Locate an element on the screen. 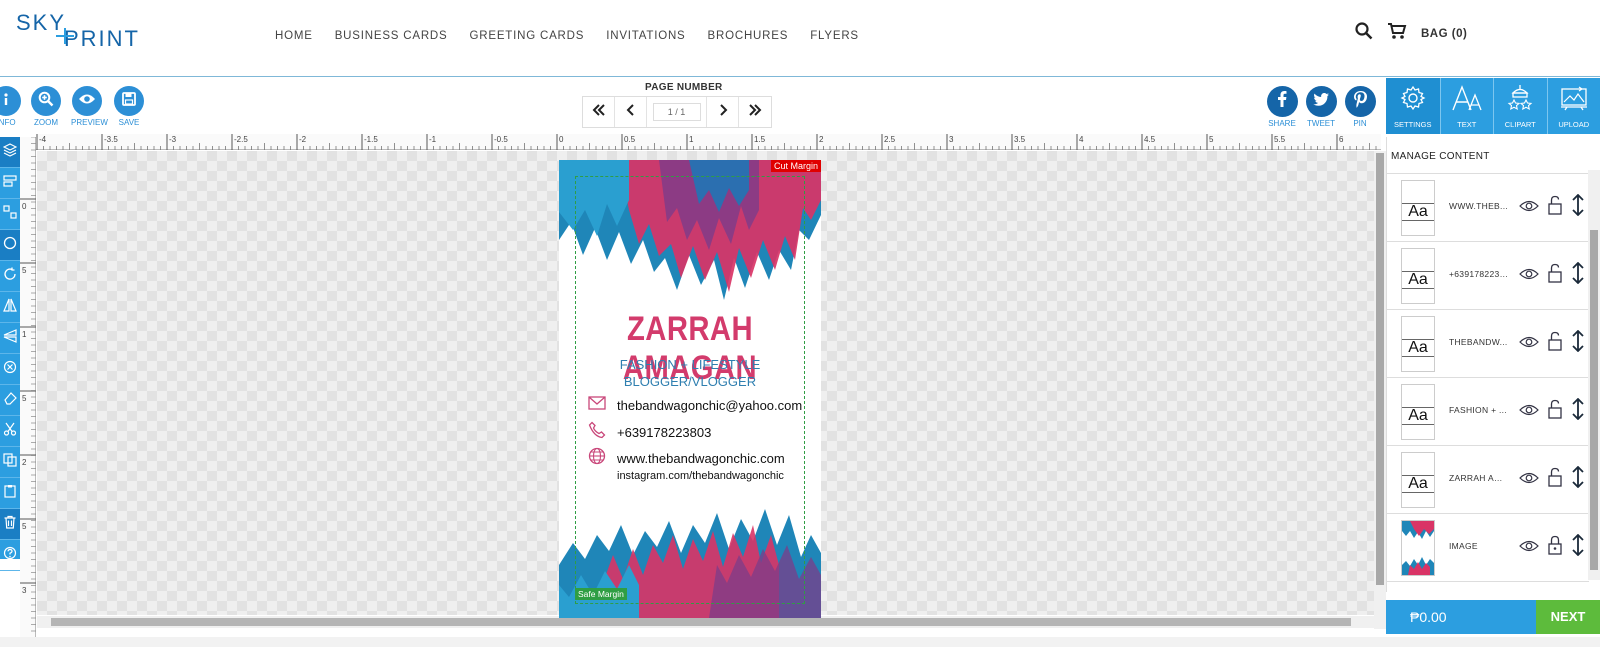  cut-tool is located at coordinates (10, 431).